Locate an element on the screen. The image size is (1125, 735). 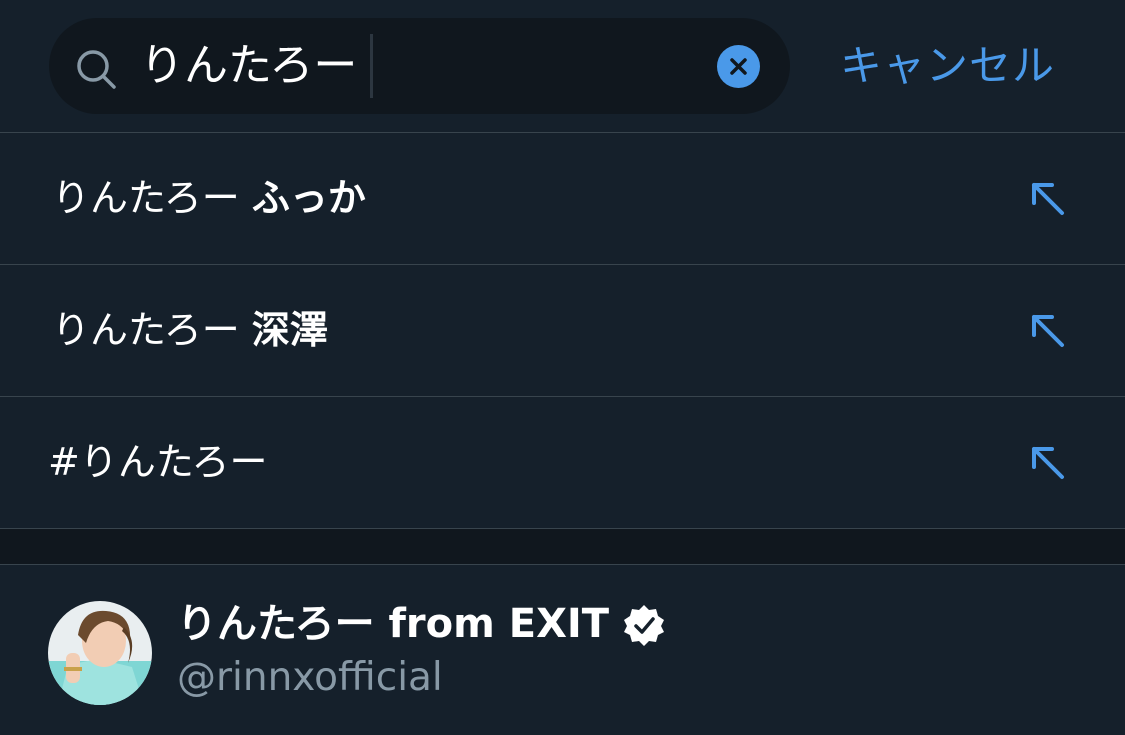
user-display-name: りんたろー from EXIT is located at coordinates (393, 624).